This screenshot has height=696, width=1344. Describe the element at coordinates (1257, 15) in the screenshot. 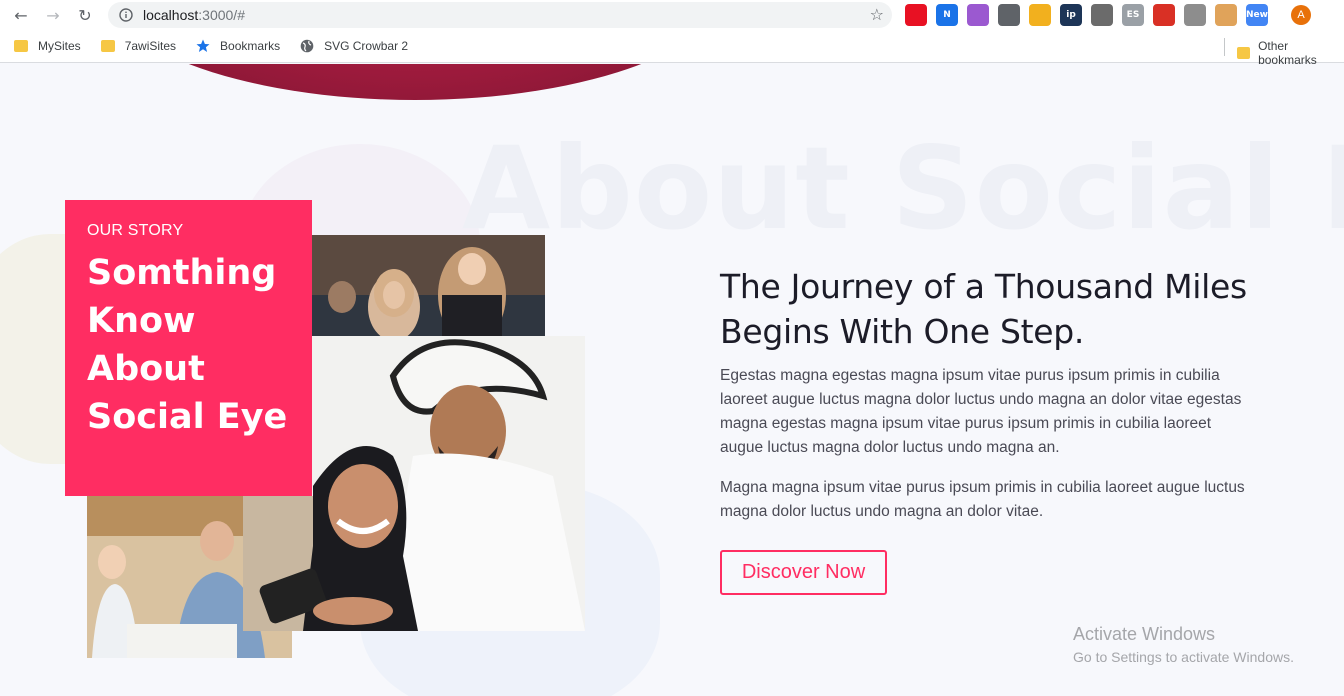

I see `new-extension-icon: New` at that location.